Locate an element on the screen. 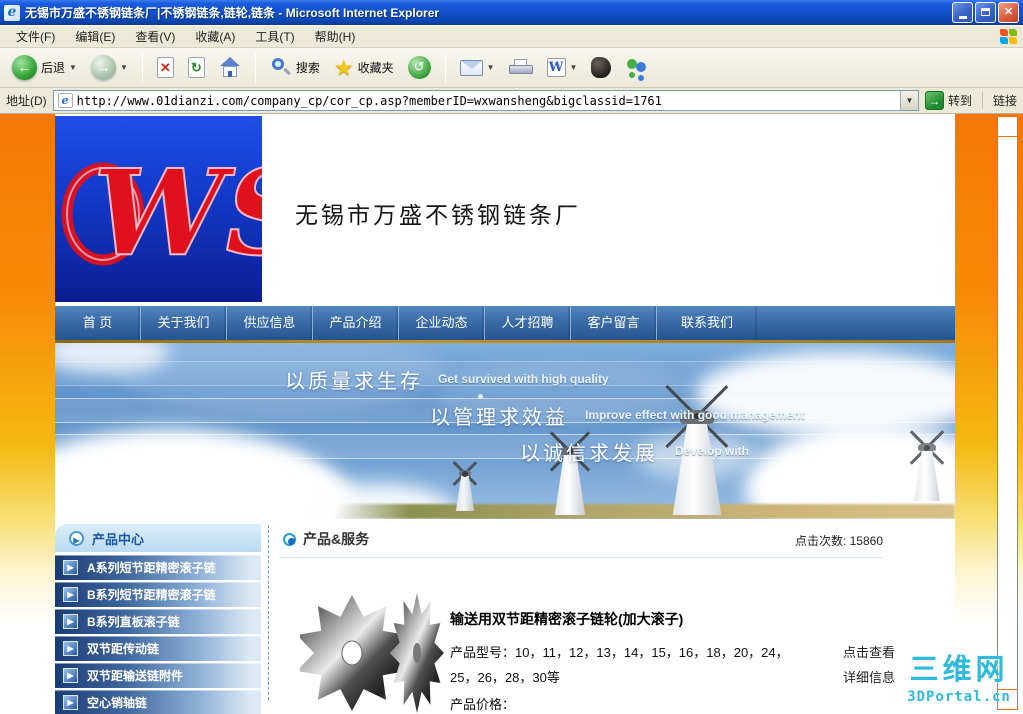 The width and height of the screenshot is (1023, 714). home-icon is located at coordinates (230, 67).